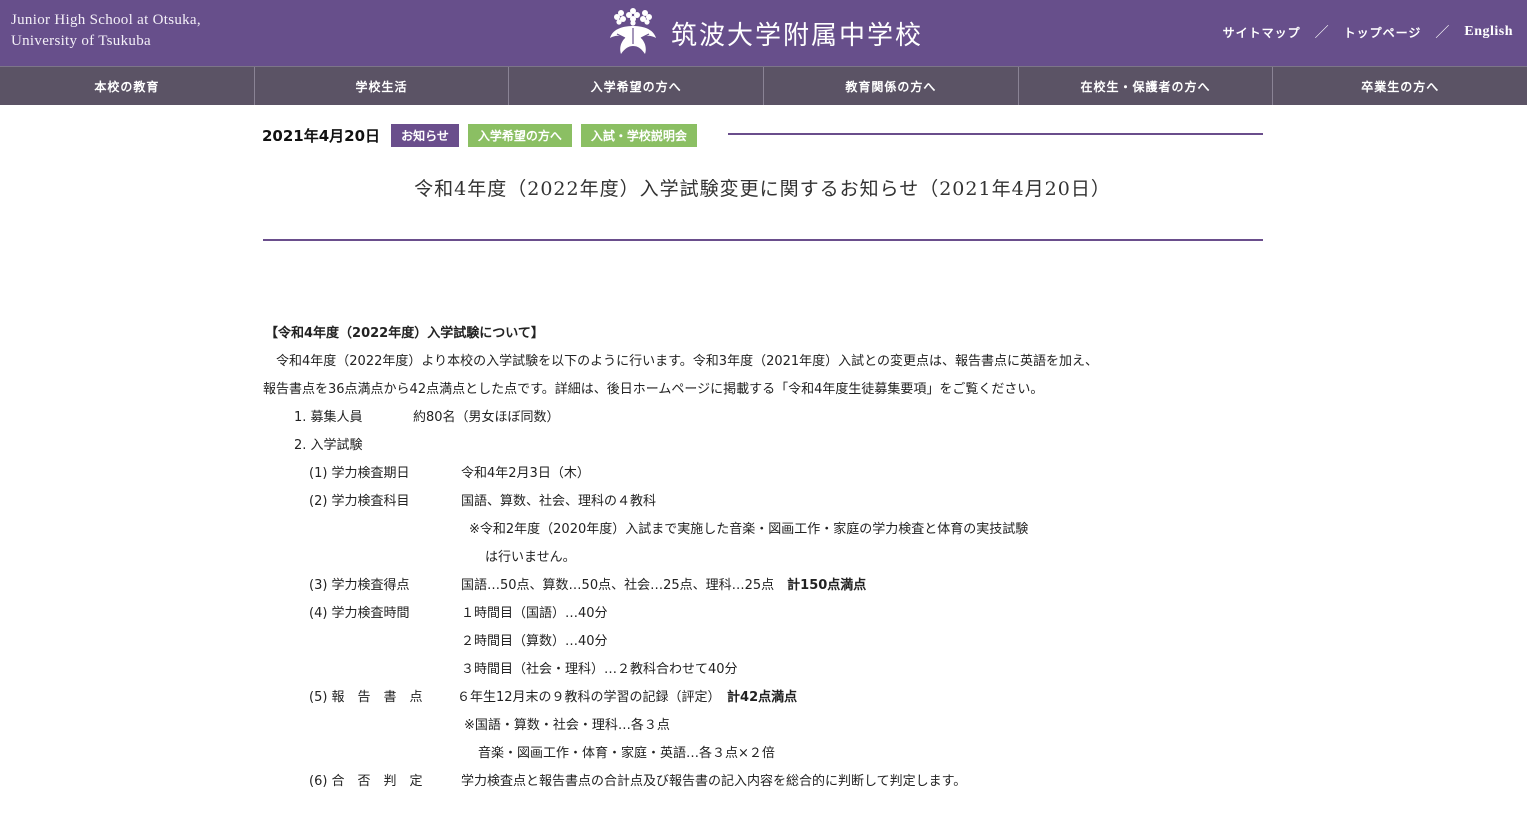 The width and height of the screenshot is (1527, 837). What do you see at coordinates (328, 445) in the screenshot?
I see `item-label: 2. 入学試験` at bounding box center [328, 445].